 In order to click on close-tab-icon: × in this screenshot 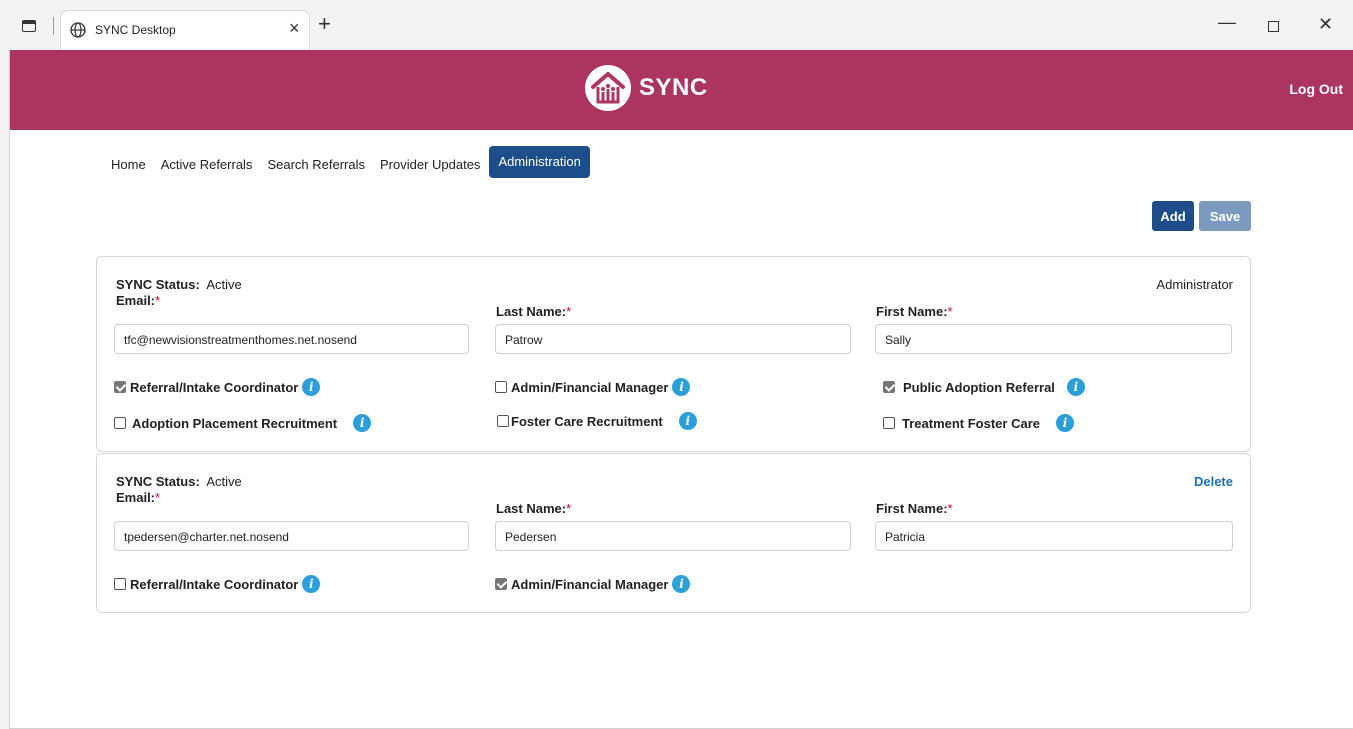, I will do `click(294, 28)`.